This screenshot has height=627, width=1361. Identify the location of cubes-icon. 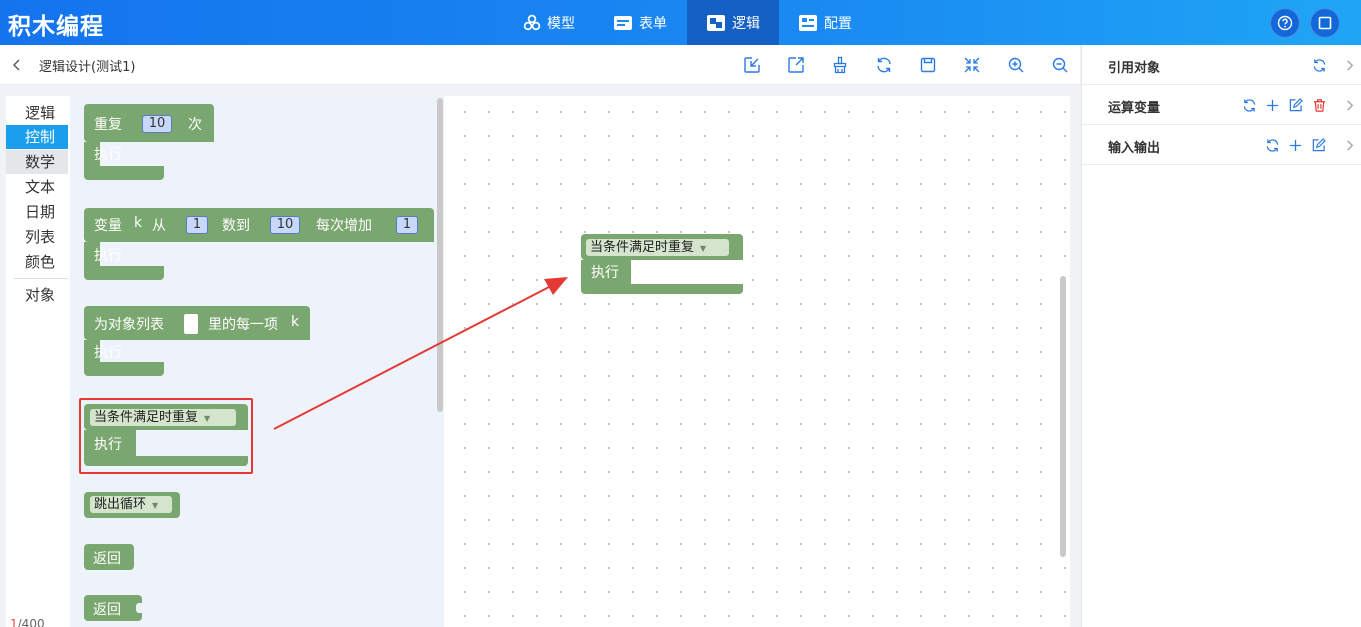
(532, 22).